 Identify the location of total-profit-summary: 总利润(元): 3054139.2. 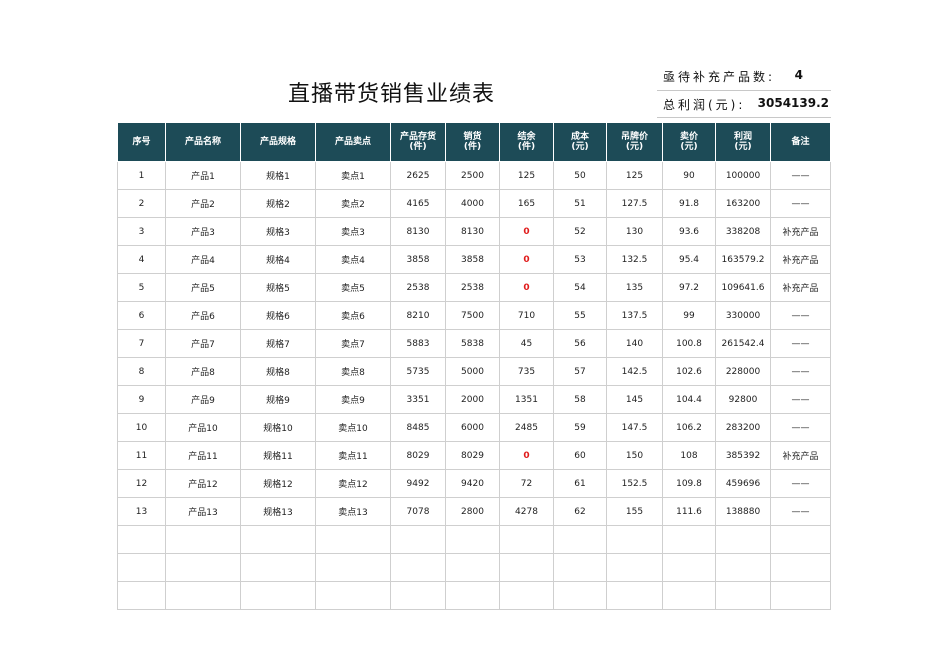
(744, 104).